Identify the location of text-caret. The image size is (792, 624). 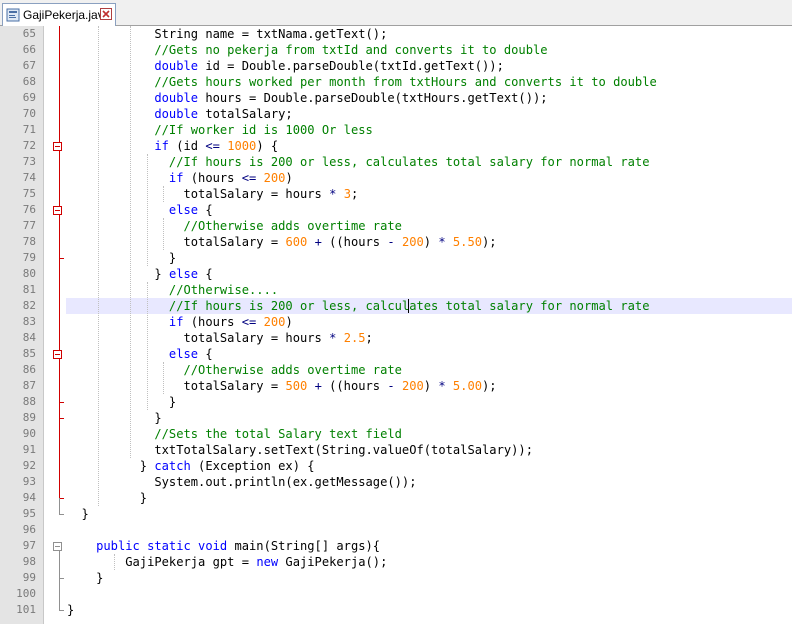
(408, 306).